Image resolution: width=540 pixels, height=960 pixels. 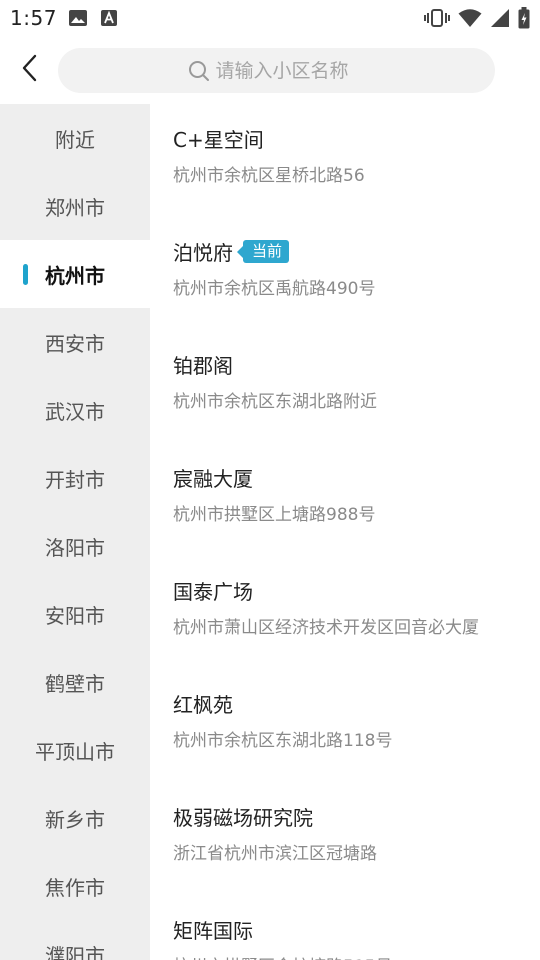 What do you see at coordinates (274, 289) in the screenshot?
I see `community-address: 杭州市余杭区禹航路490号` at bounding box center [274, 289].